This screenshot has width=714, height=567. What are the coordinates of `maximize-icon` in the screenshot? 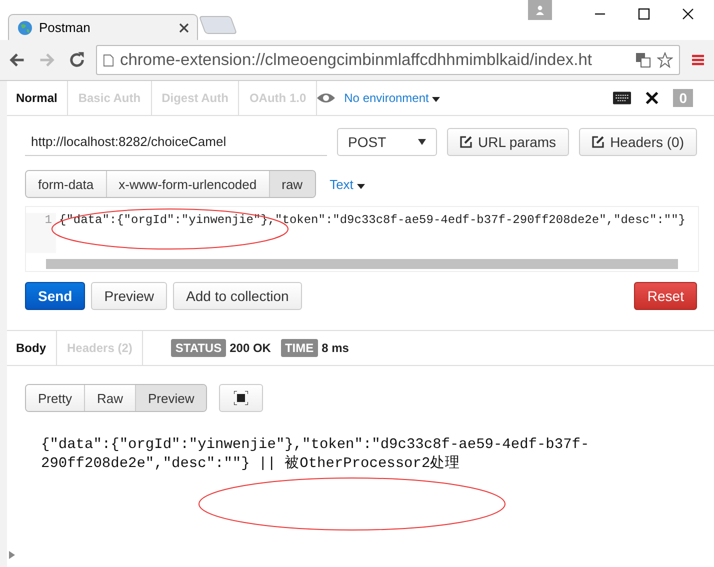 It's located at (644, 14).